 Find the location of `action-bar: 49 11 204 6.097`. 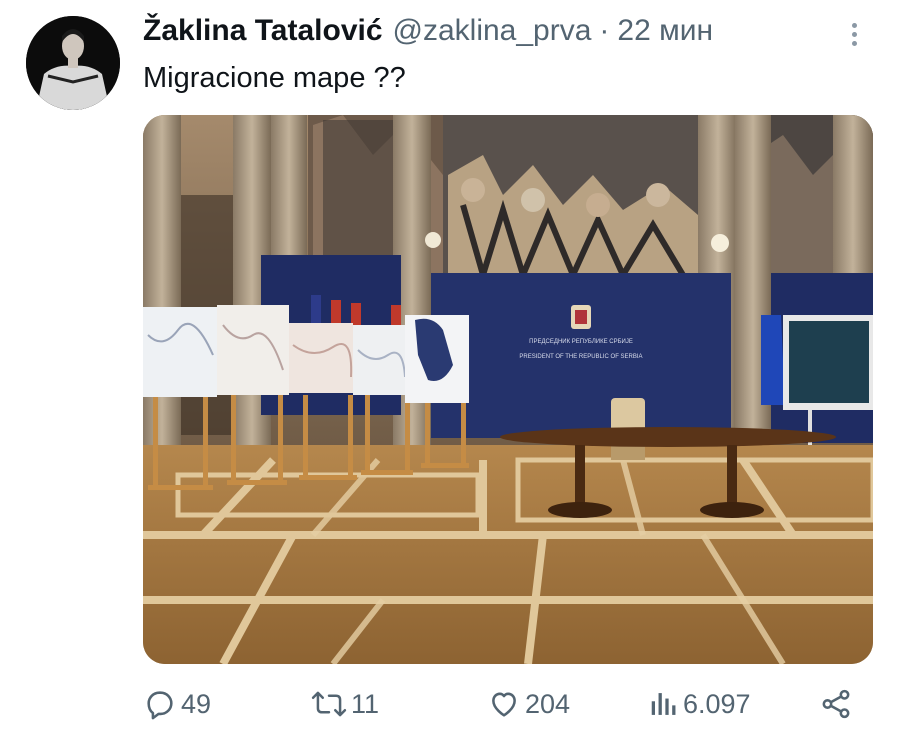

action-bar: 49 11 204 6.097 is located at coordinates (503, 704).